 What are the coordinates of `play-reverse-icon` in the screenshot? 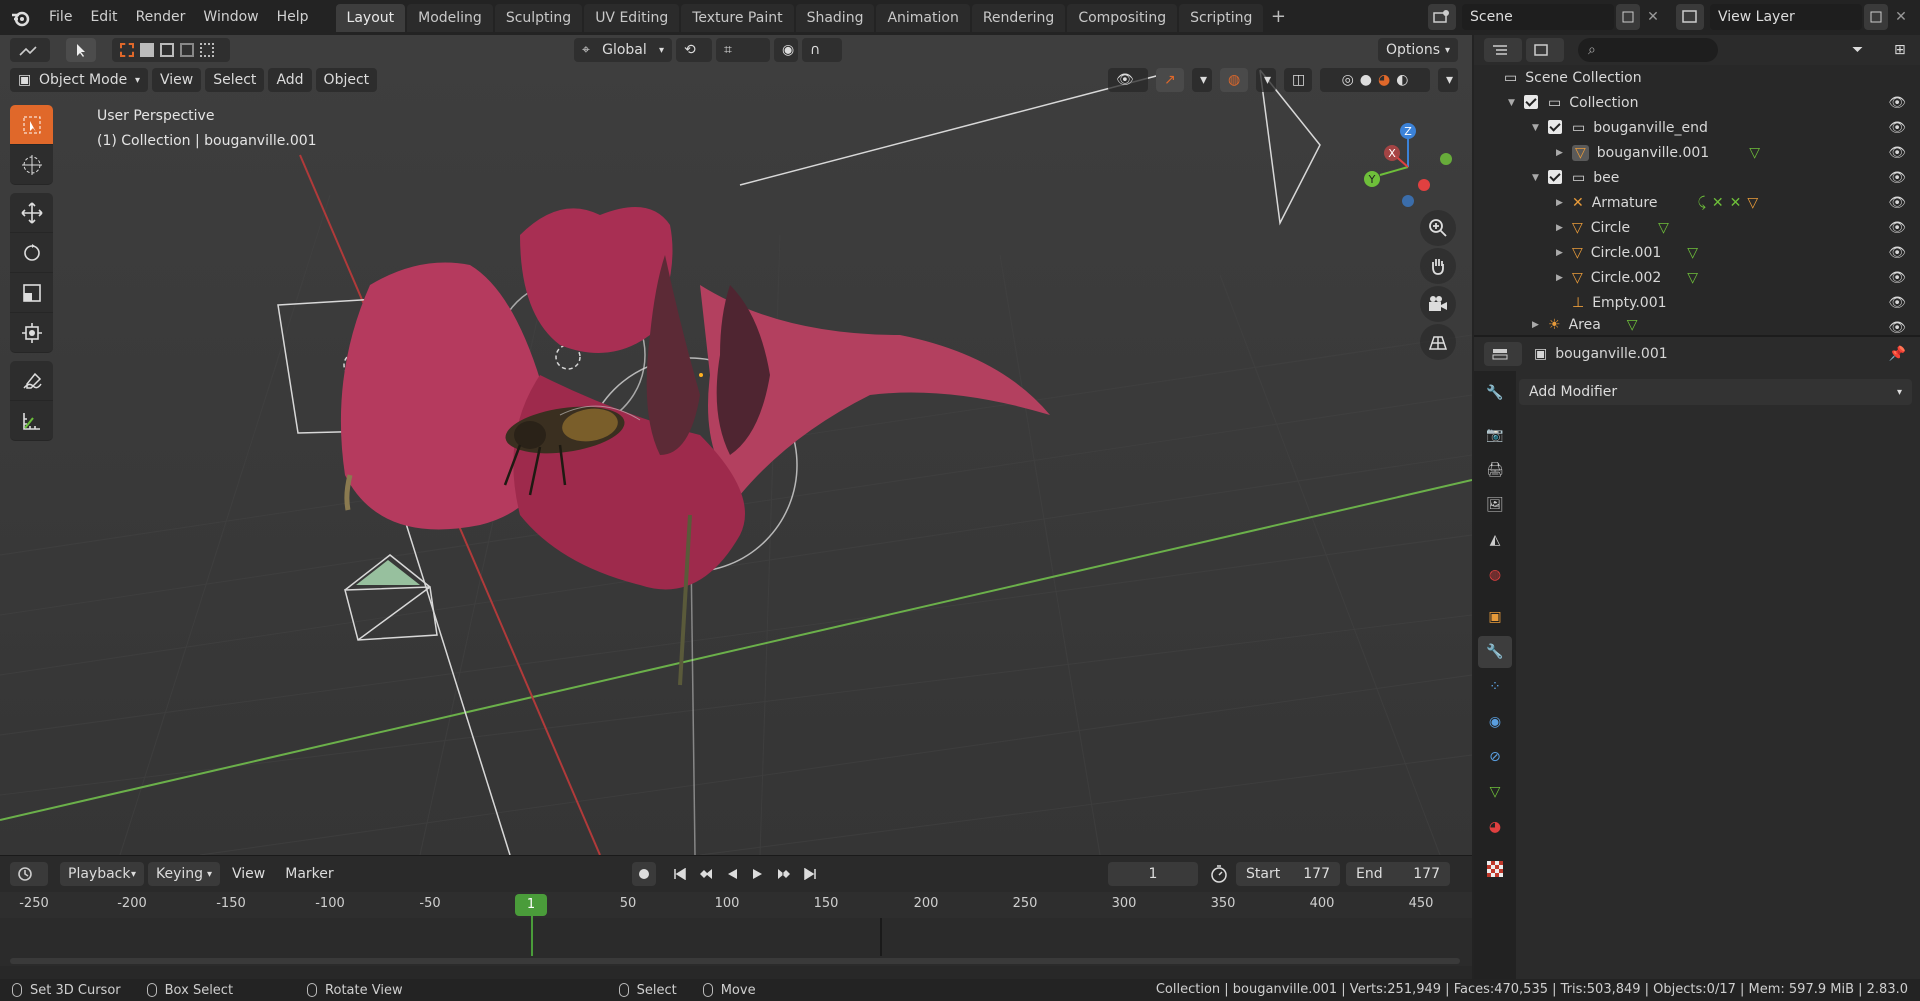 It's located at (732, 874).